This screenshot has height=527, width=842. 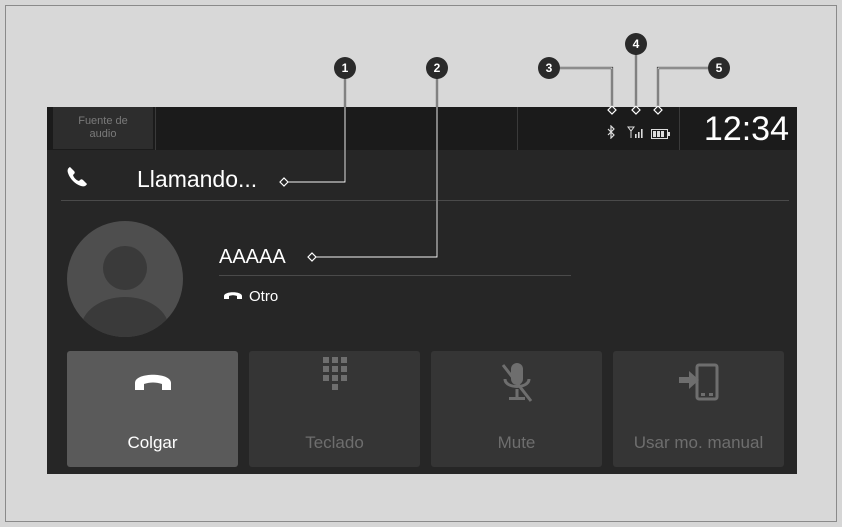 What do you see at coordinates (422, 128) in the screenshot?
I see `top-bar: Fuente de audio 12:34` at bounding box center [422, 128].